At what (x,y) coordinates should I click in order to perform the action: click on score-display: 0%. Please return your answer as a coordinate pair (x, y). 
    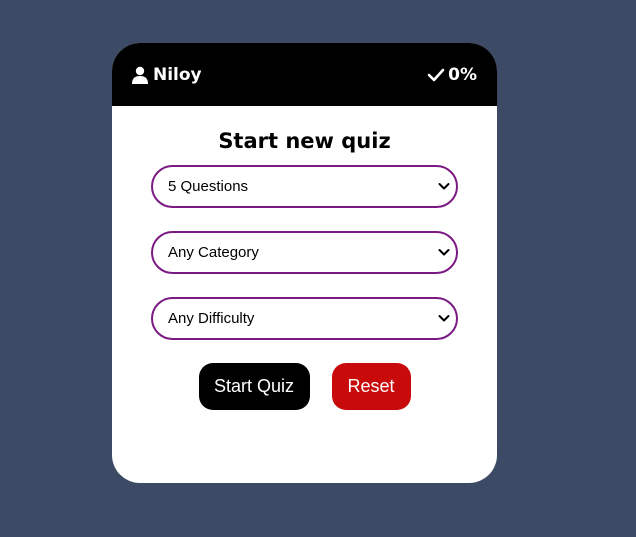
    Looking at the image, I should click on (452, 75).